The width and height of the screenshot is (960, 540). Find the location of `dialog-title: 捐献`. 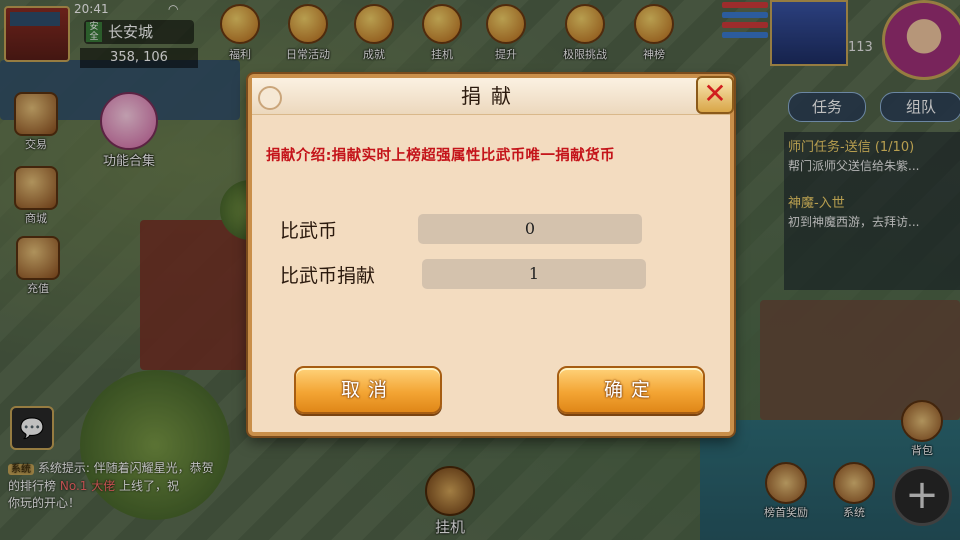

dialog-title: 捐献 is located at coordinates (491, 96).